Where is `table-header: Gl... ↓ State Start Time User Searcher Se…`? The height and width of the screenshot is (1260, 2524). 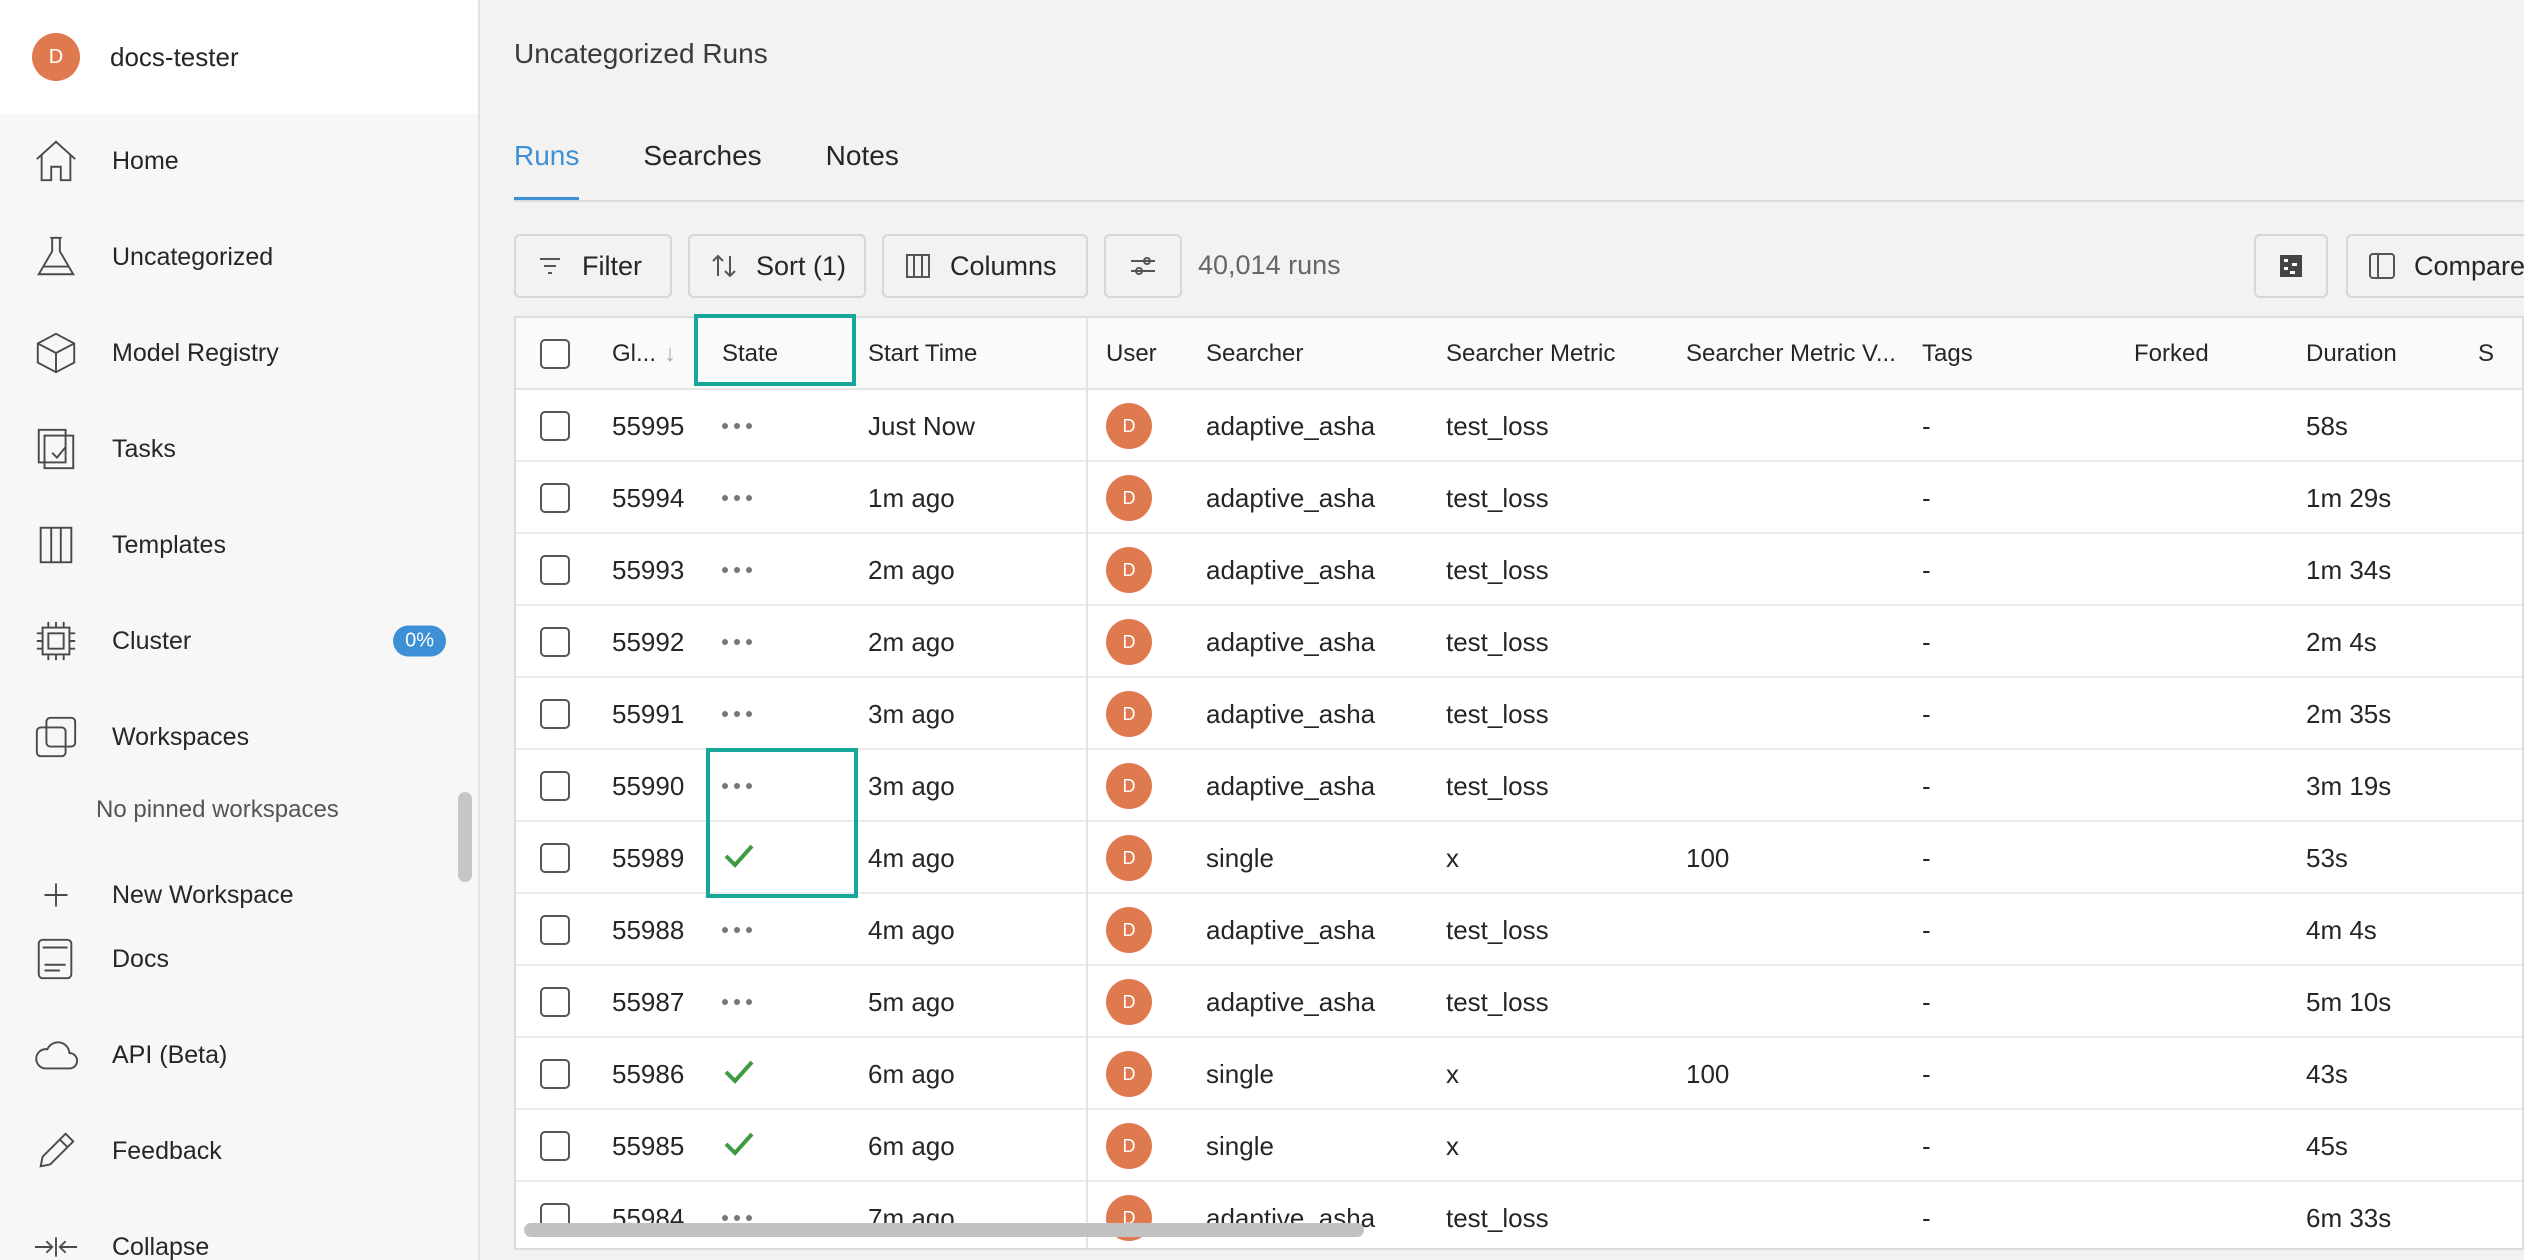
table-header: Gl... ↓ State Start Time User Searcher Se… is located at coordinates (1519, 354).